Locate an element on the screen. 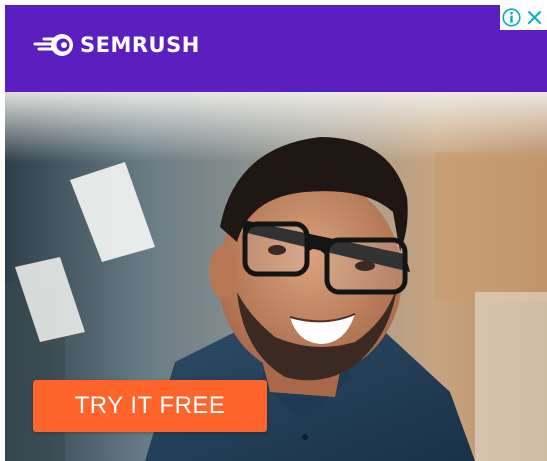 This screenshot has width=547, height=461. semrush-fireball-logo-icon is located at coordinates (53, 45).